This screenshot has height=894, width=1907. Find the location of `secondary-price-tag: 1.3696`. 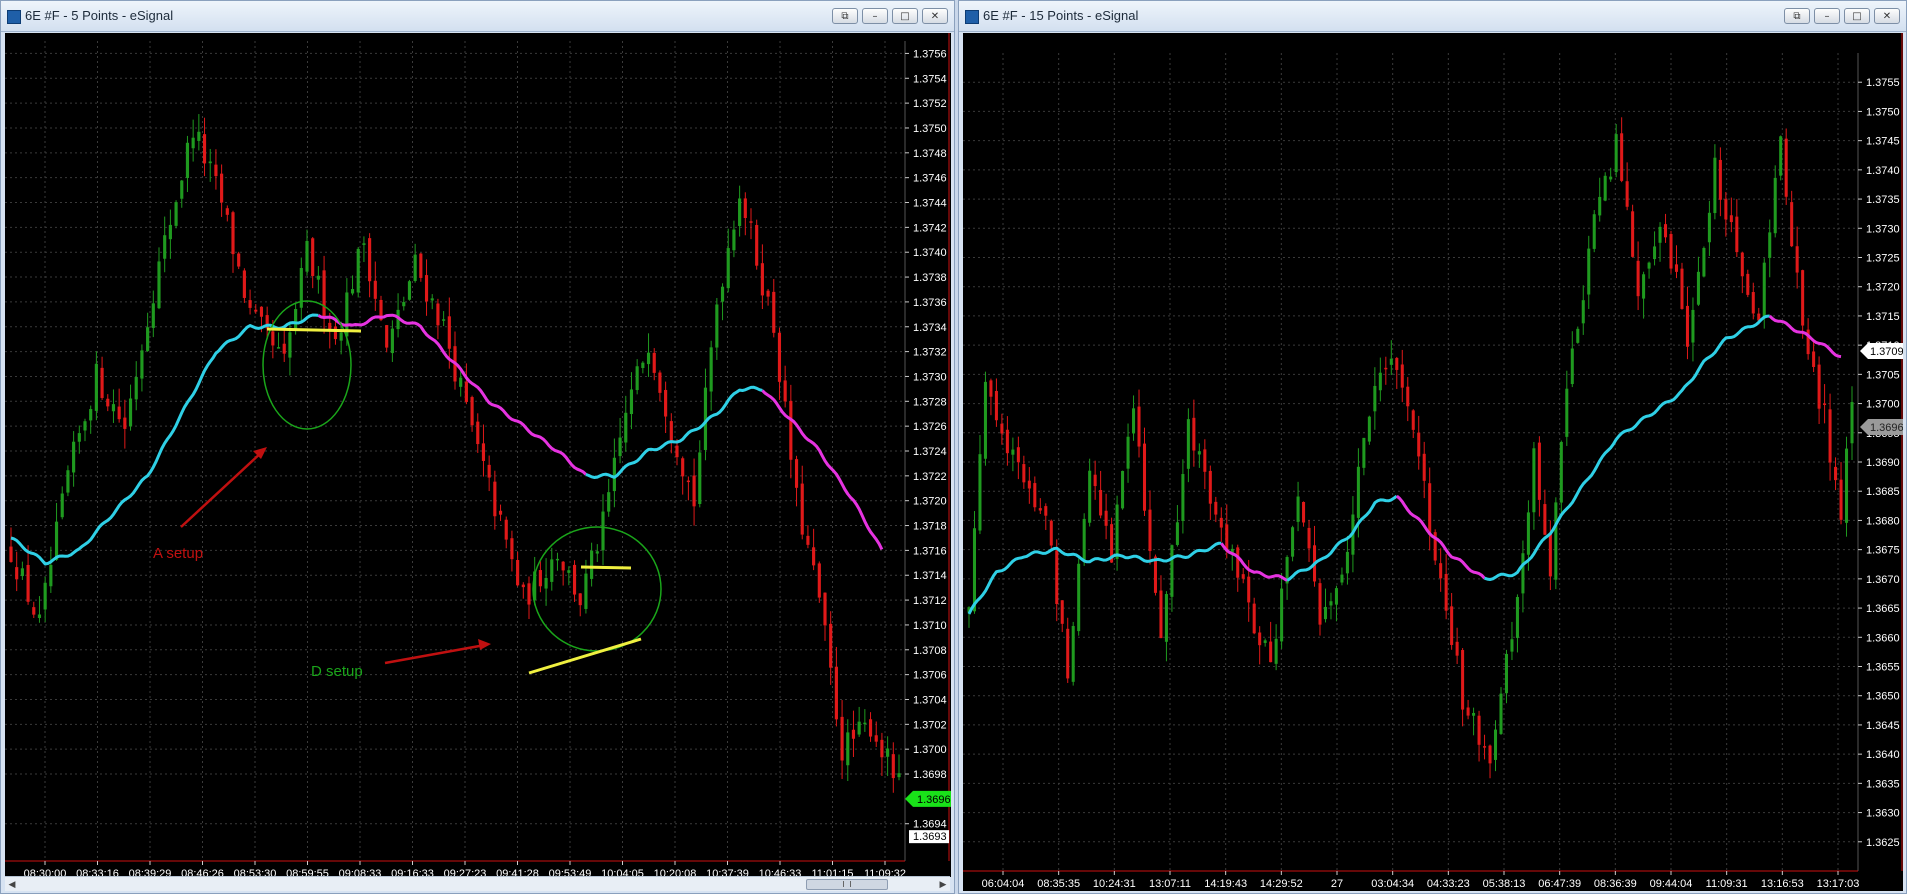

secondary-price-tag: 1.3696 is located at coordinates (1881, 426).